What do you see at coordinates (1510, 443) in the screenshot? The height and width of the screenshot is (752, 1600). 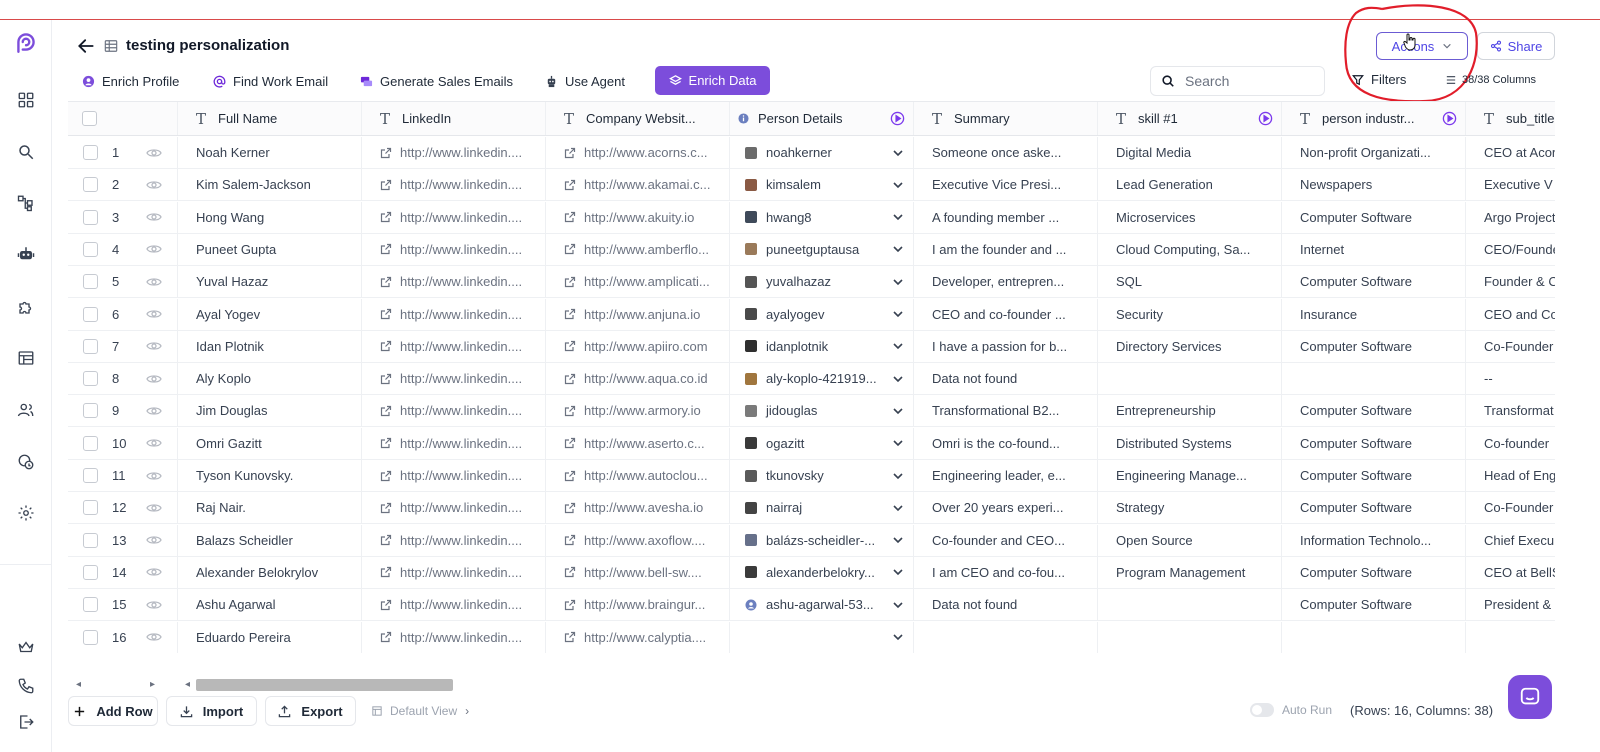 I see `cell-sub-title: Co-founder` at bounding box center [1510, 443].